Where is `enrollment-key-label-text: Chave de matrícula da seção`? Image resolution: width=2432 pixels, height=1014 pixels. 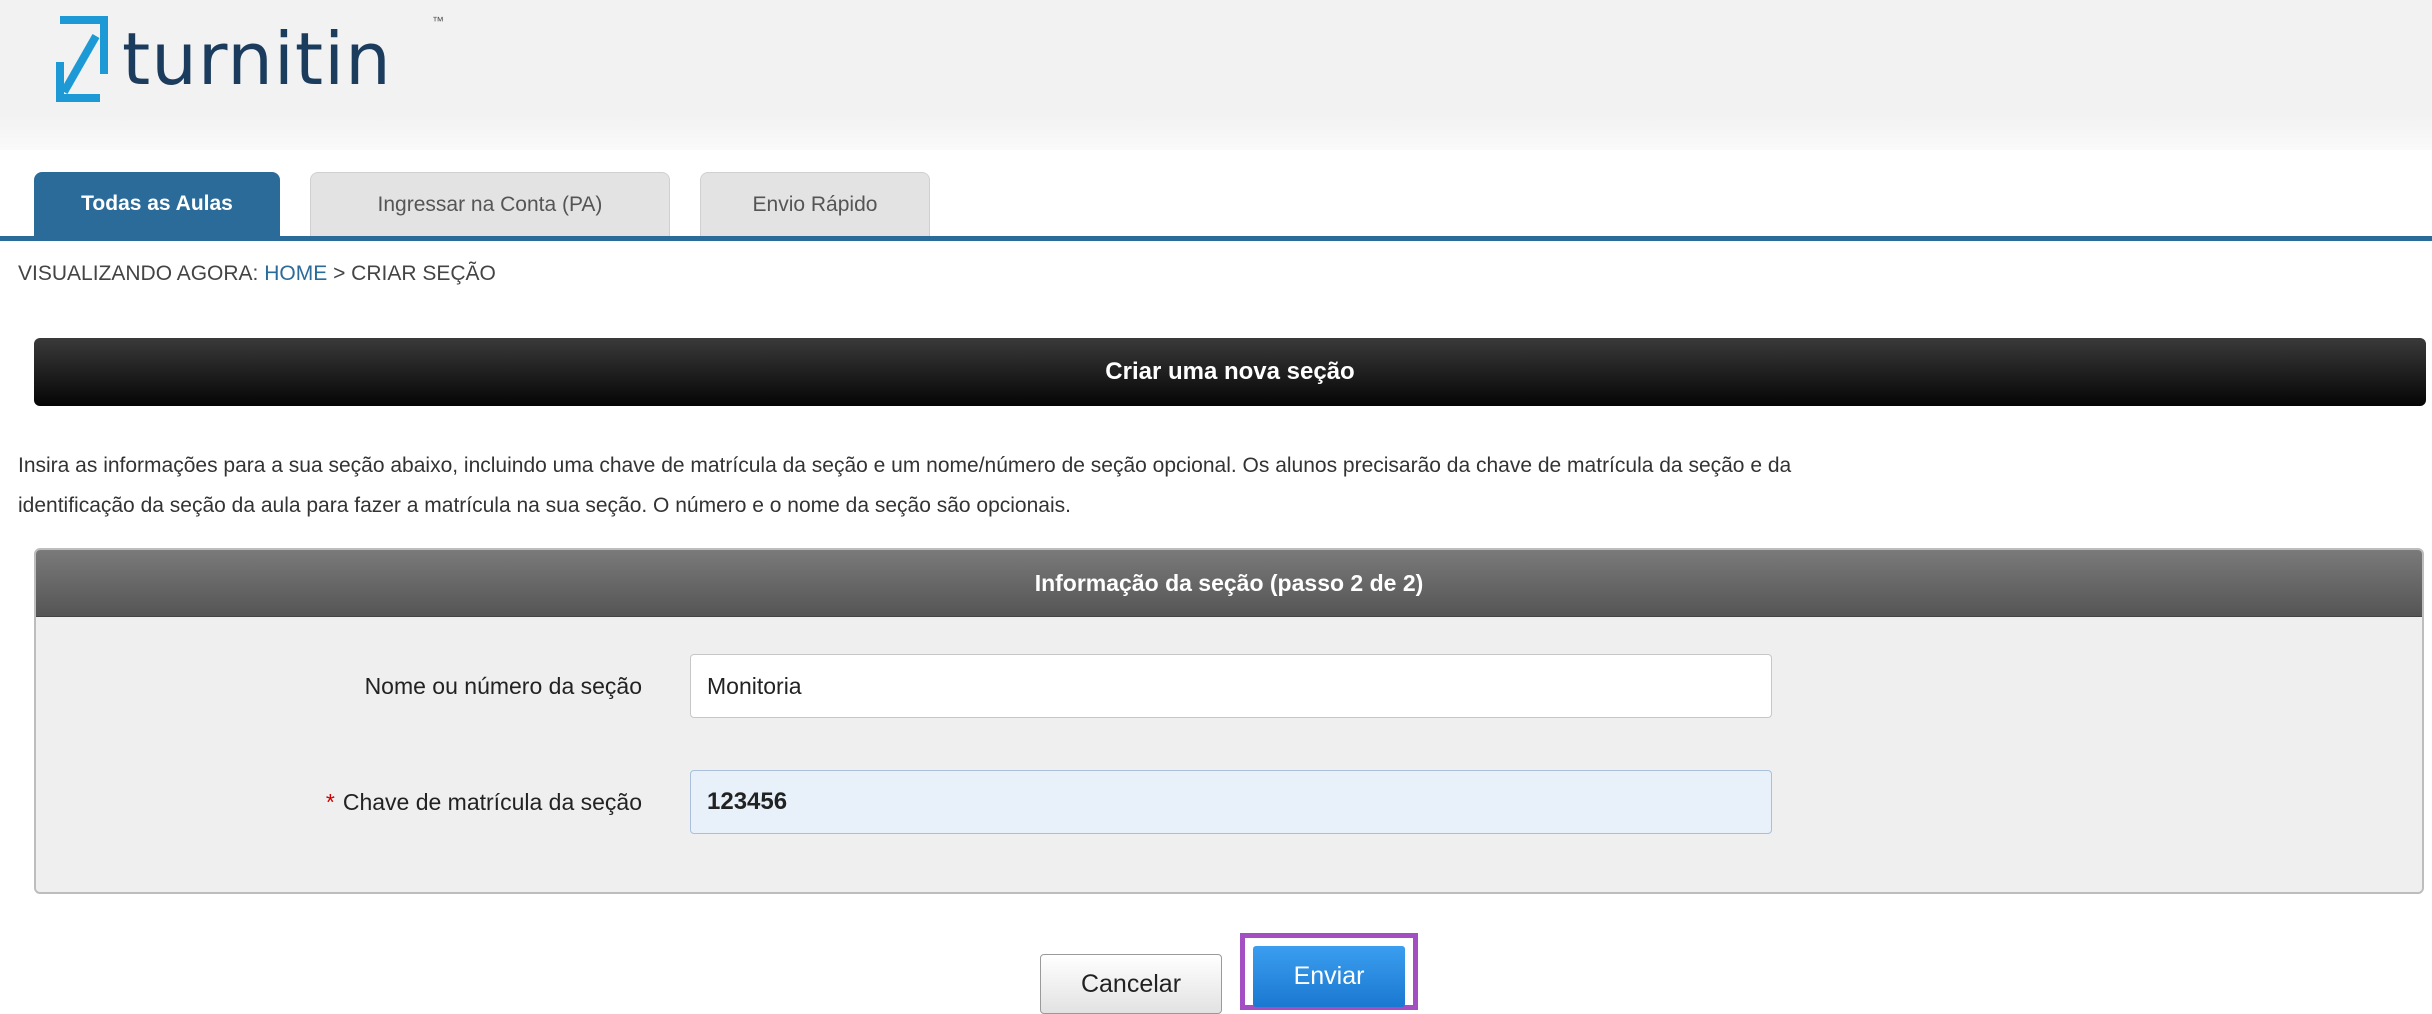 enrollment-key-label-text: Chave de matrícula da seção is located at coordinates (492, 801).